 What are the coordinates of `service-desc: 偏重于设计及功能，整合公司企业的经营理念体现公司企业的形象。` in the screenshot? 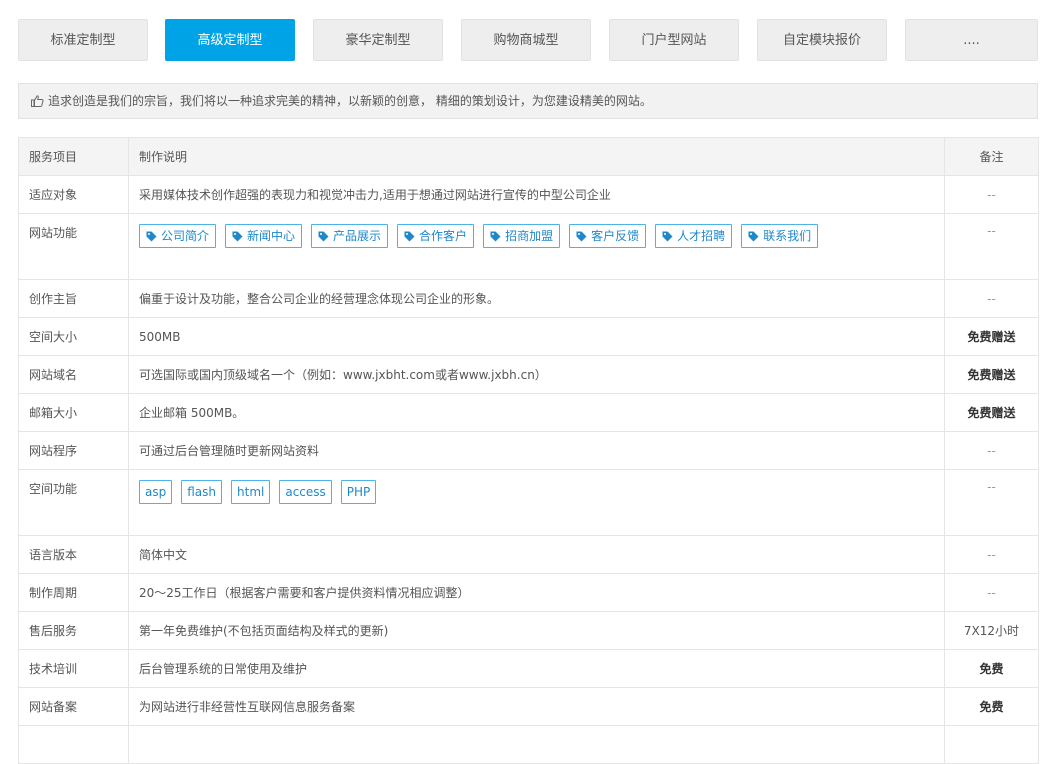 It's located at (536, 298).